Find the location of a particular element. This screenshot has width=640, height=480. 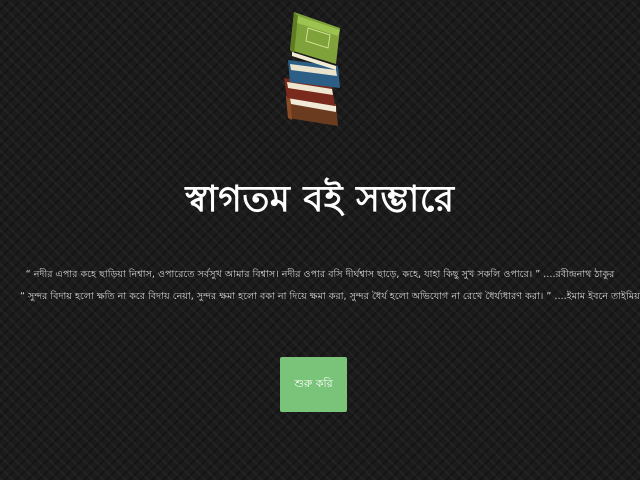

page-title: স্বাগতম বই সম্ভারে is located at coordinates (320, 199).